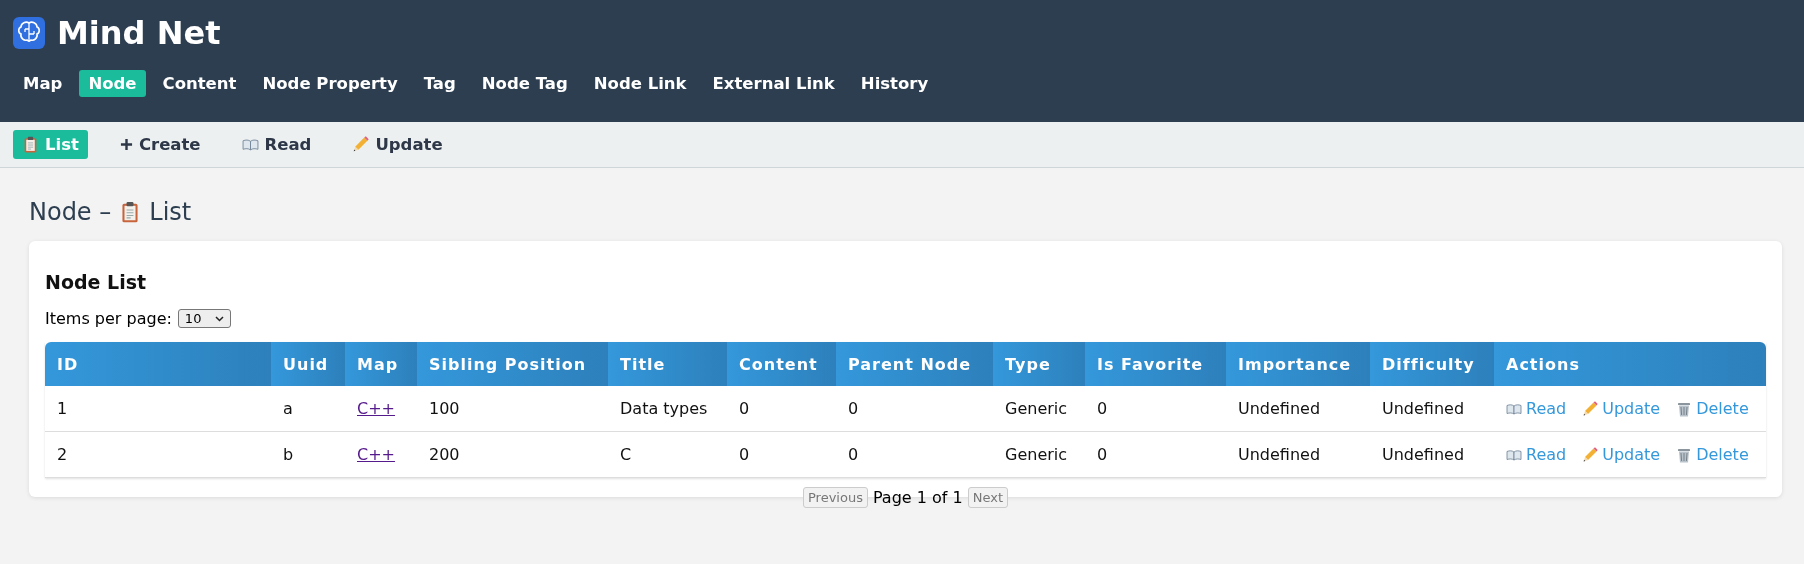  I want to click on subnav-tab: Read, so click(276, 144).